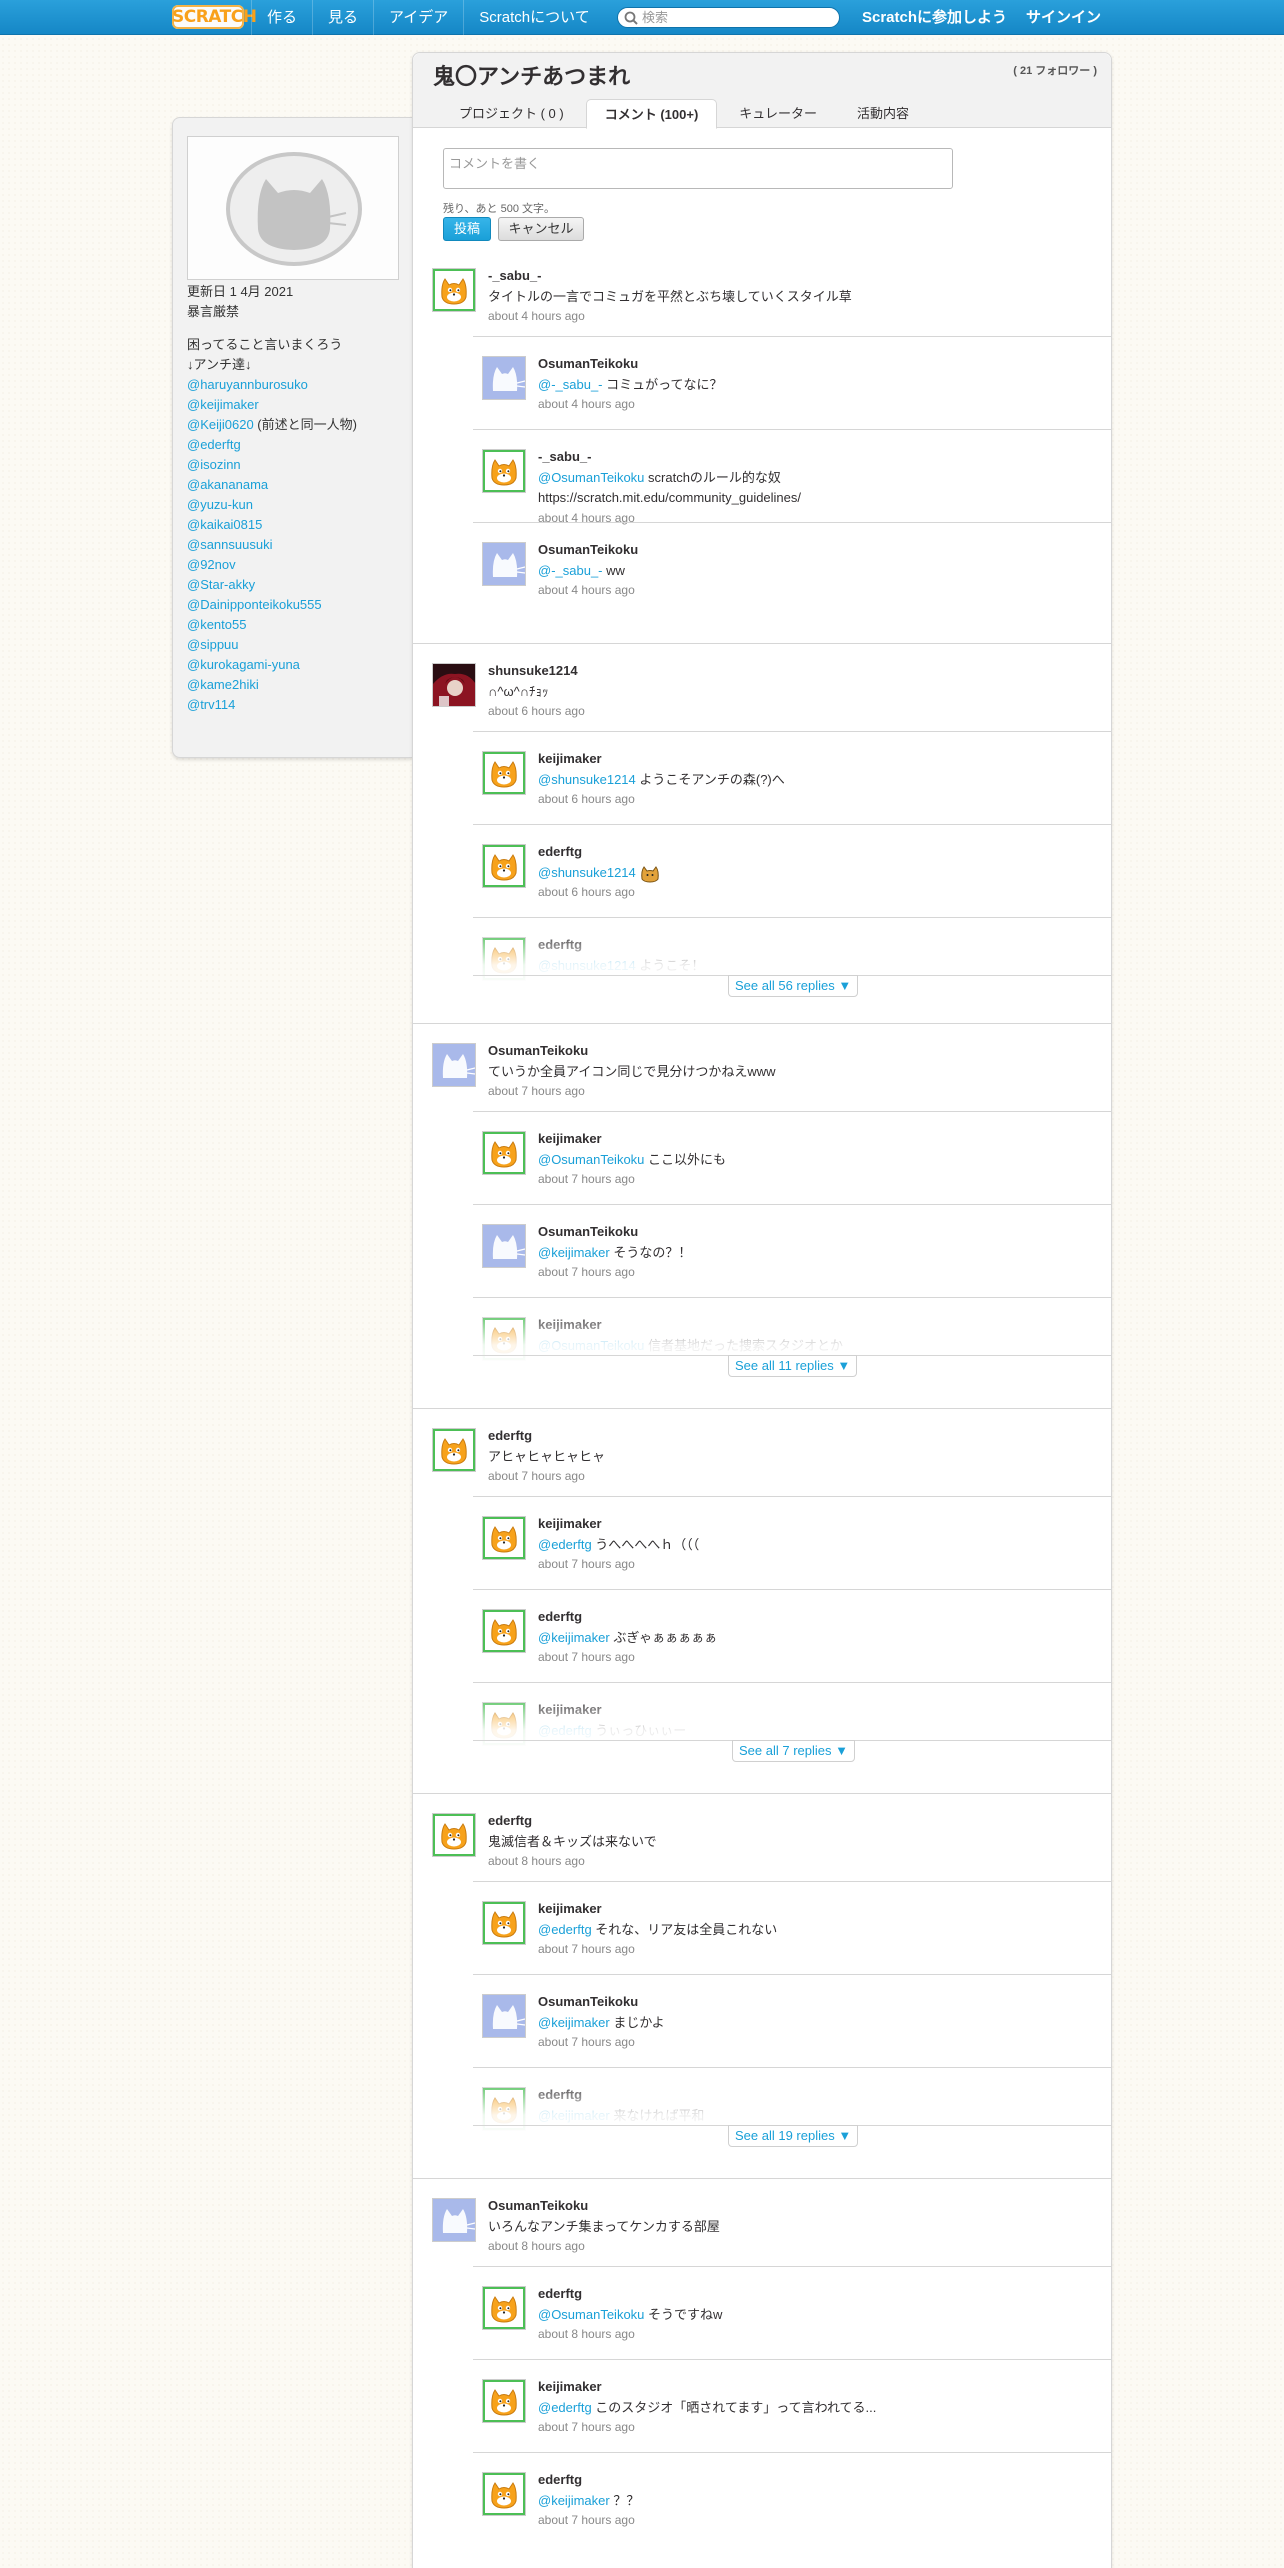 The image size is (1284, 2568). What do you see at coordinates (536, 1091) in the screenshot?
I see `comment-timestamp: about 7 hours ago` at bounding box center [536, 1091].